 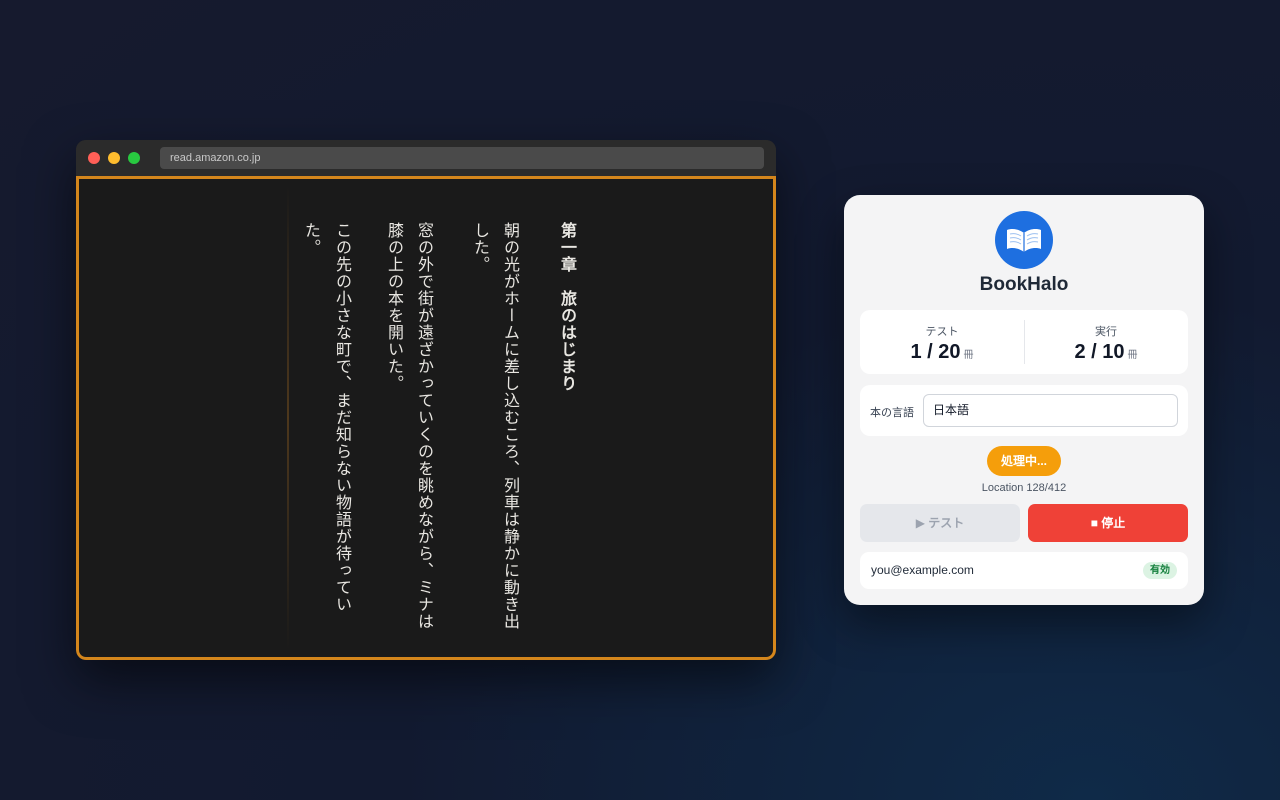 What do you see at coordinates (1099, 352) in the screenshot?
I see `run-stat-value: 2 / 10` at bounding box center [1099, 352].